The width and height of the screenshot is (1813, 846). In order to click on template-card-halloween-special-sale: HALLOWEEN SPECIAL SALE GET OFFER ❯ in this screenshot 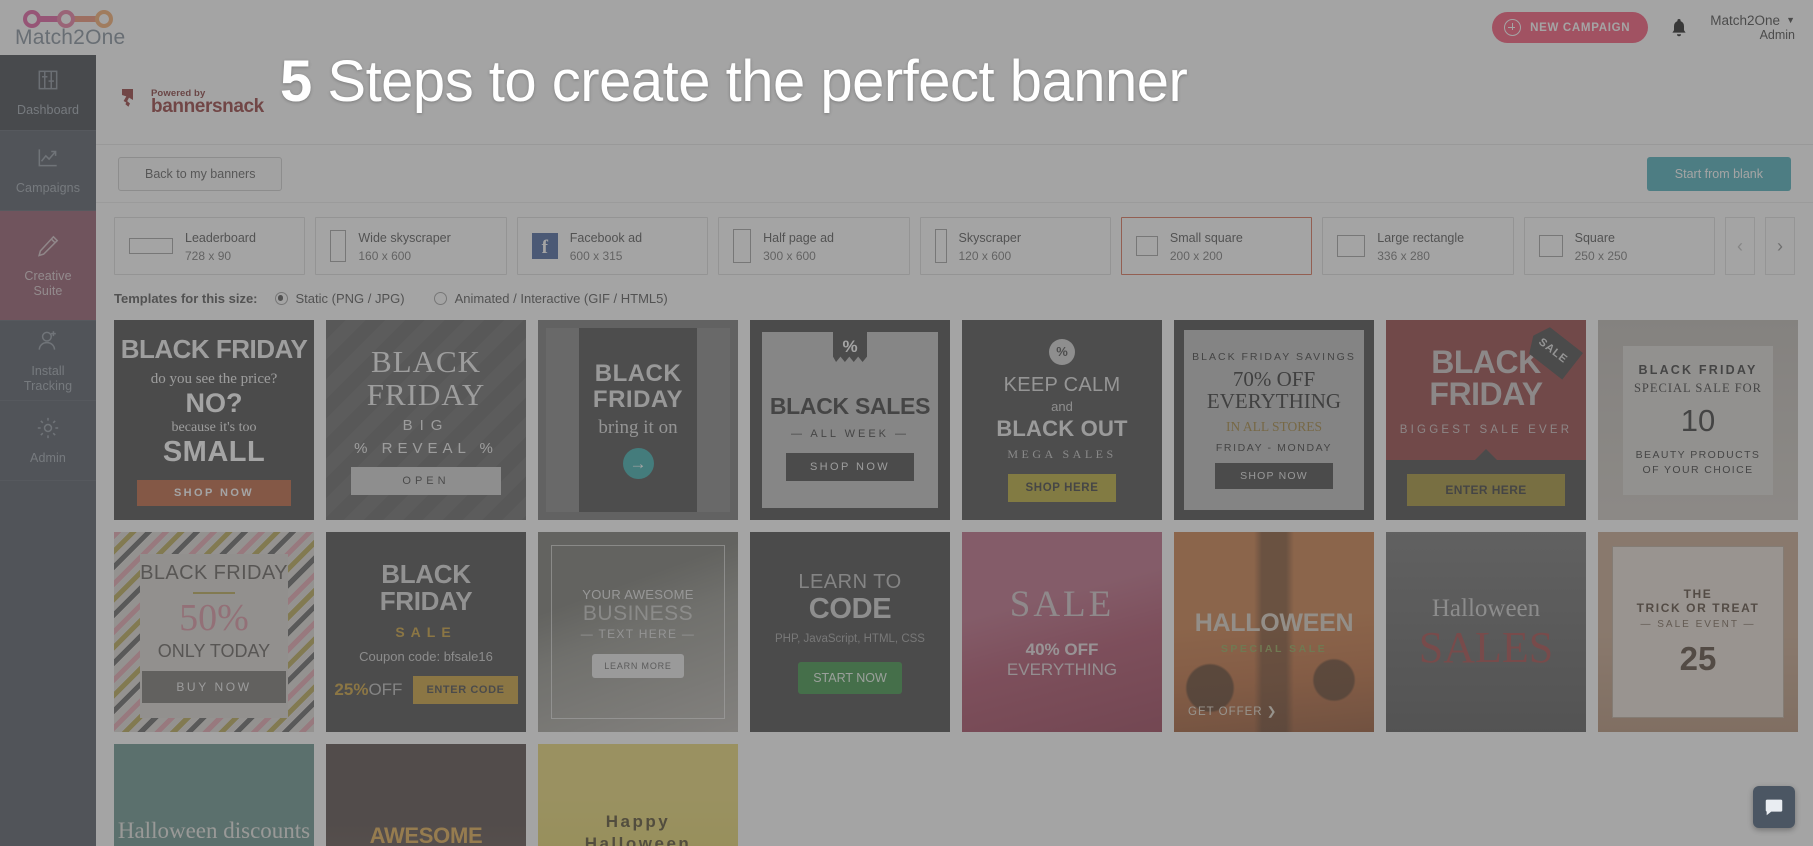, I will do `click(1274, 632)`.